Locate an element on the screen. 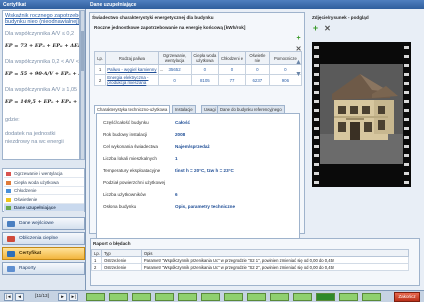  last-page-button: ►| is located at coordinates (73, 297).